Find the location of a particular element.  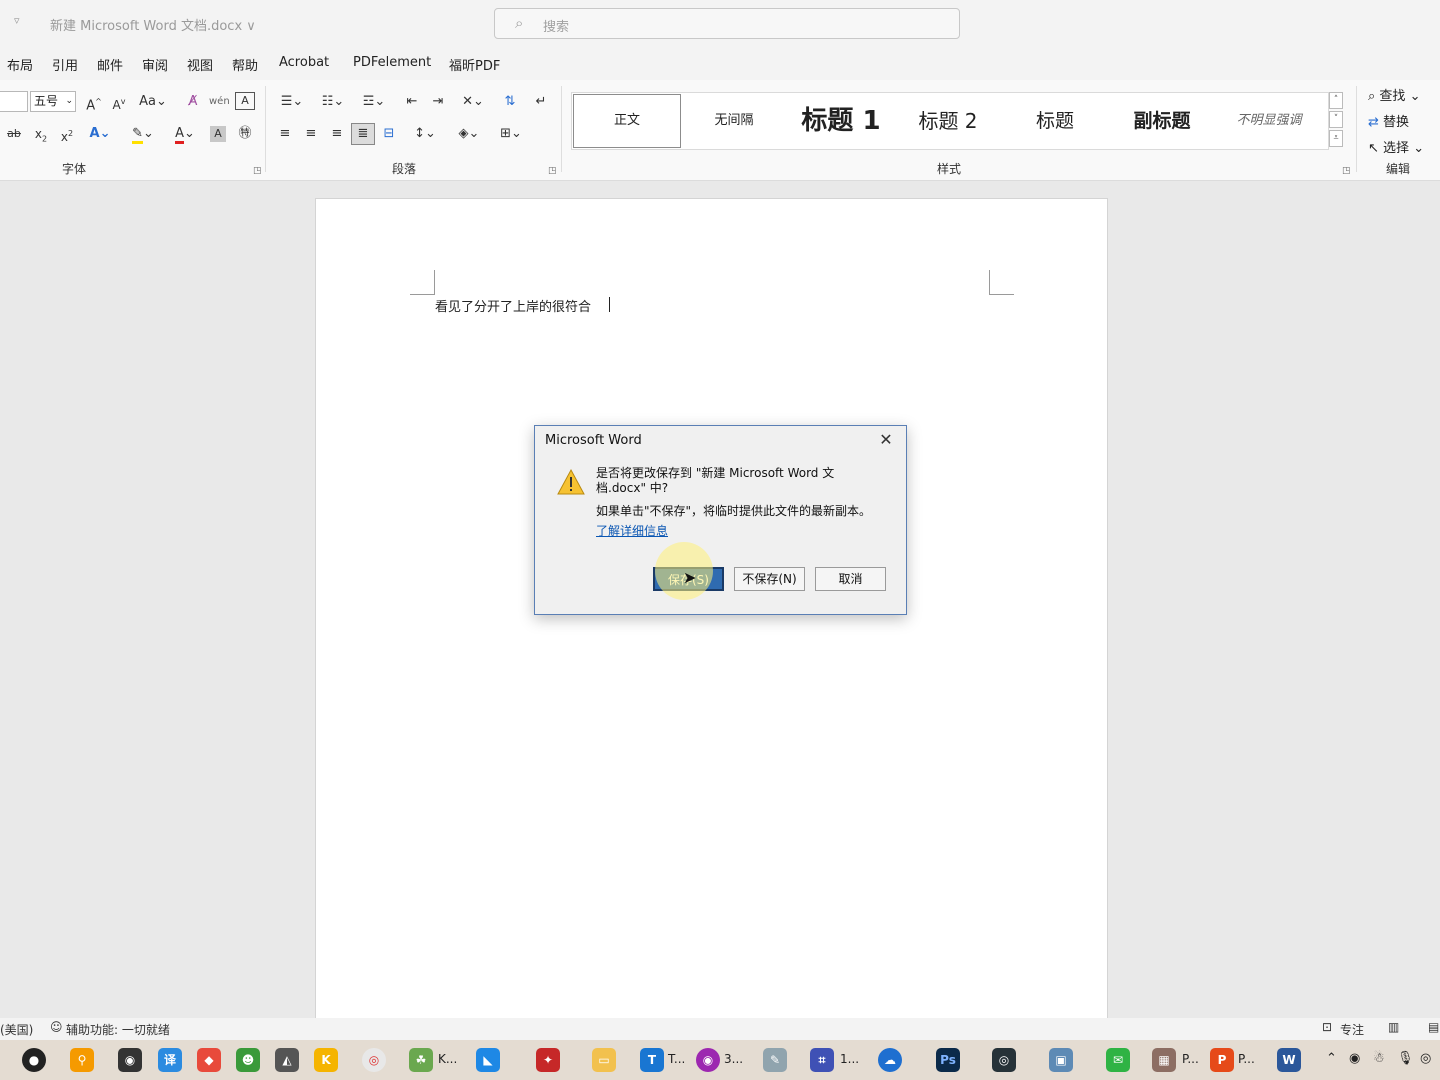

alien-app-icon: ◭ is located at coordinates (287, 1060).